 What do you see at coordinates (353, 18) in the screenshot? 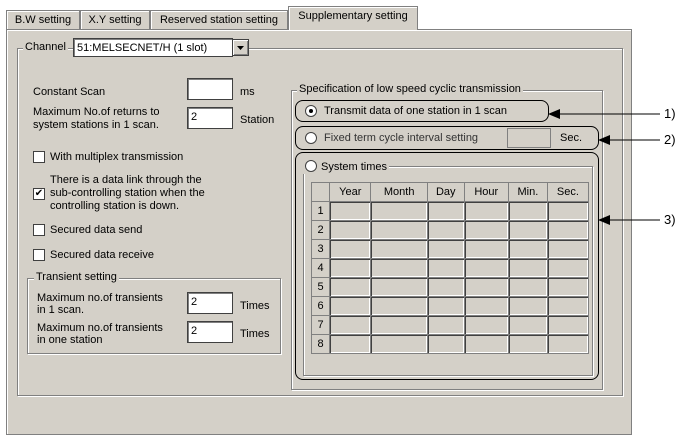
I see `tab-supplementary-setting: Supplementary setting` at bounding box center [353, 18].